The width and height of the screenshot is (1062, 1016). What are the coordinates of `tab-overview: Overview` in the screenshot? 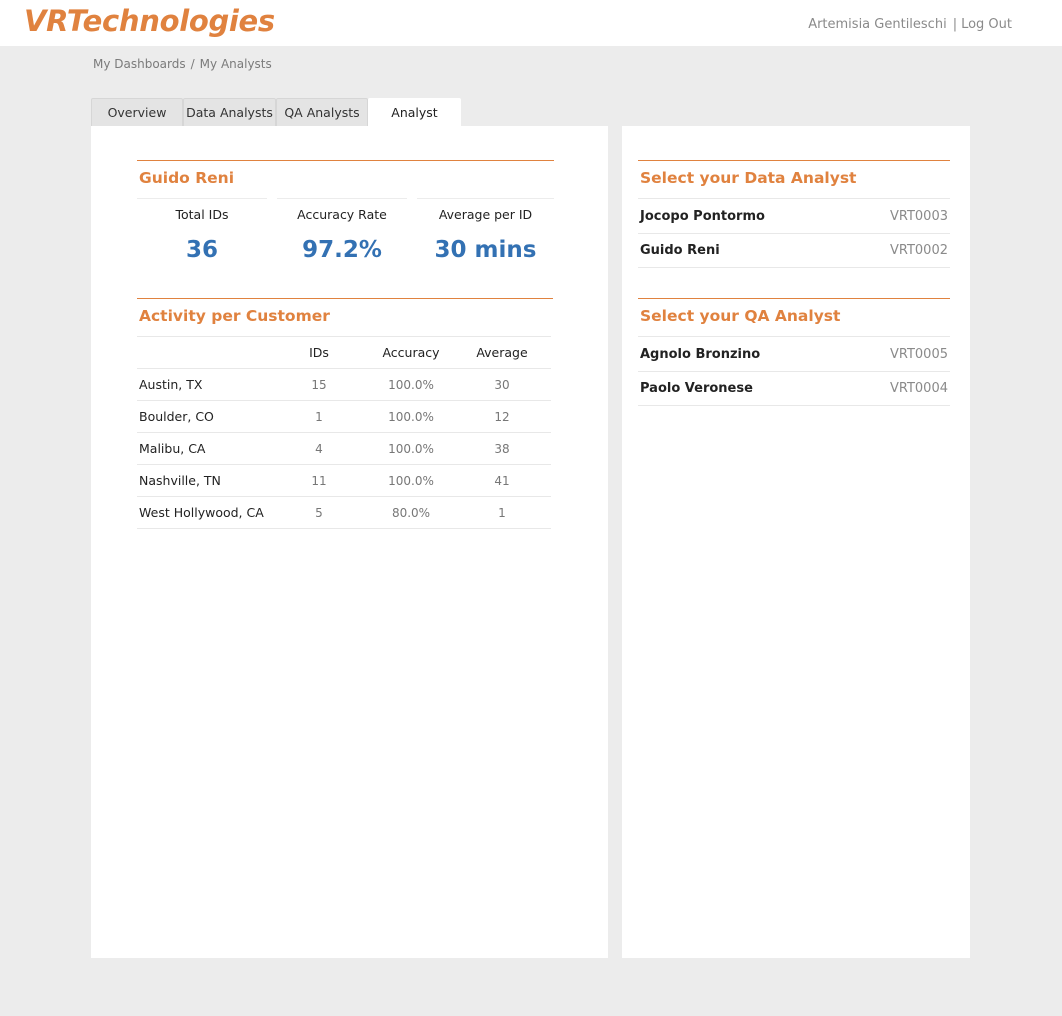 It's located at (137, 112).